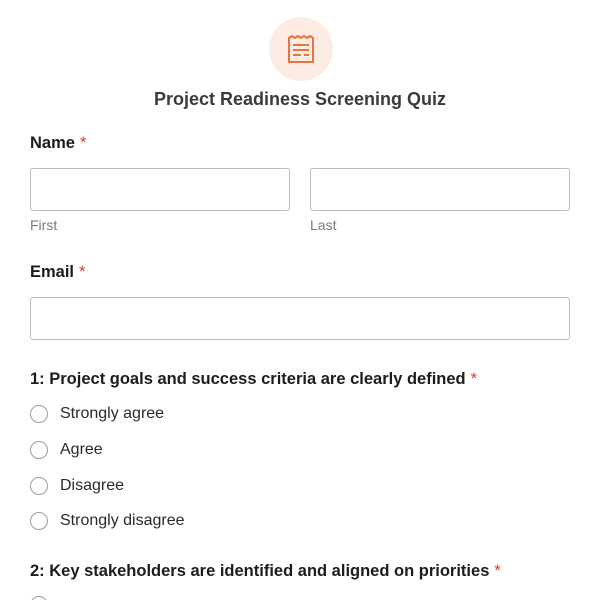  I want to click on q1-option-strongly-disagree: Strongly disagree, so click(107, 521).